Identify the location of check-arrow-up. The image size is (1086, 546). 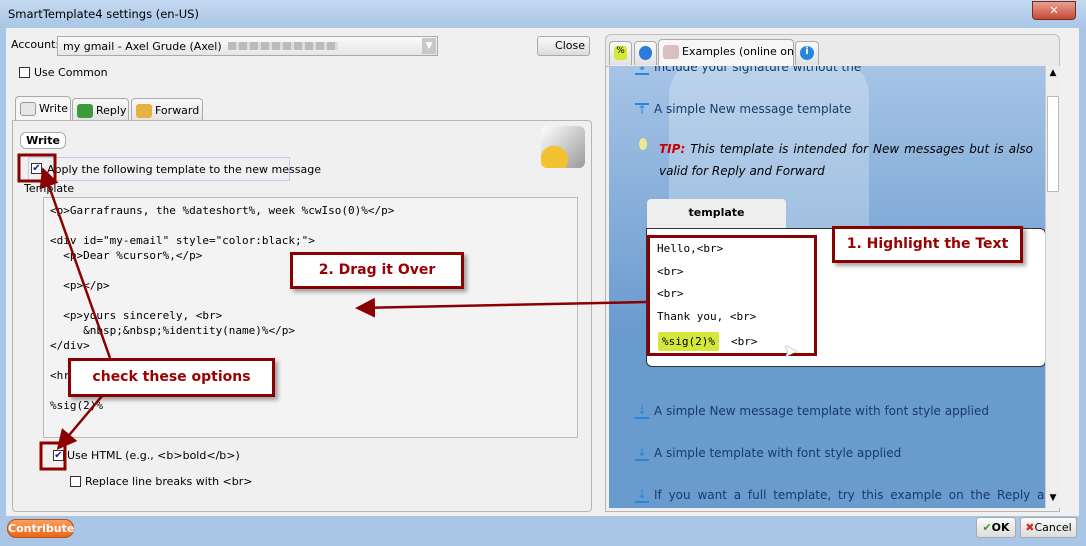
(75, 263).